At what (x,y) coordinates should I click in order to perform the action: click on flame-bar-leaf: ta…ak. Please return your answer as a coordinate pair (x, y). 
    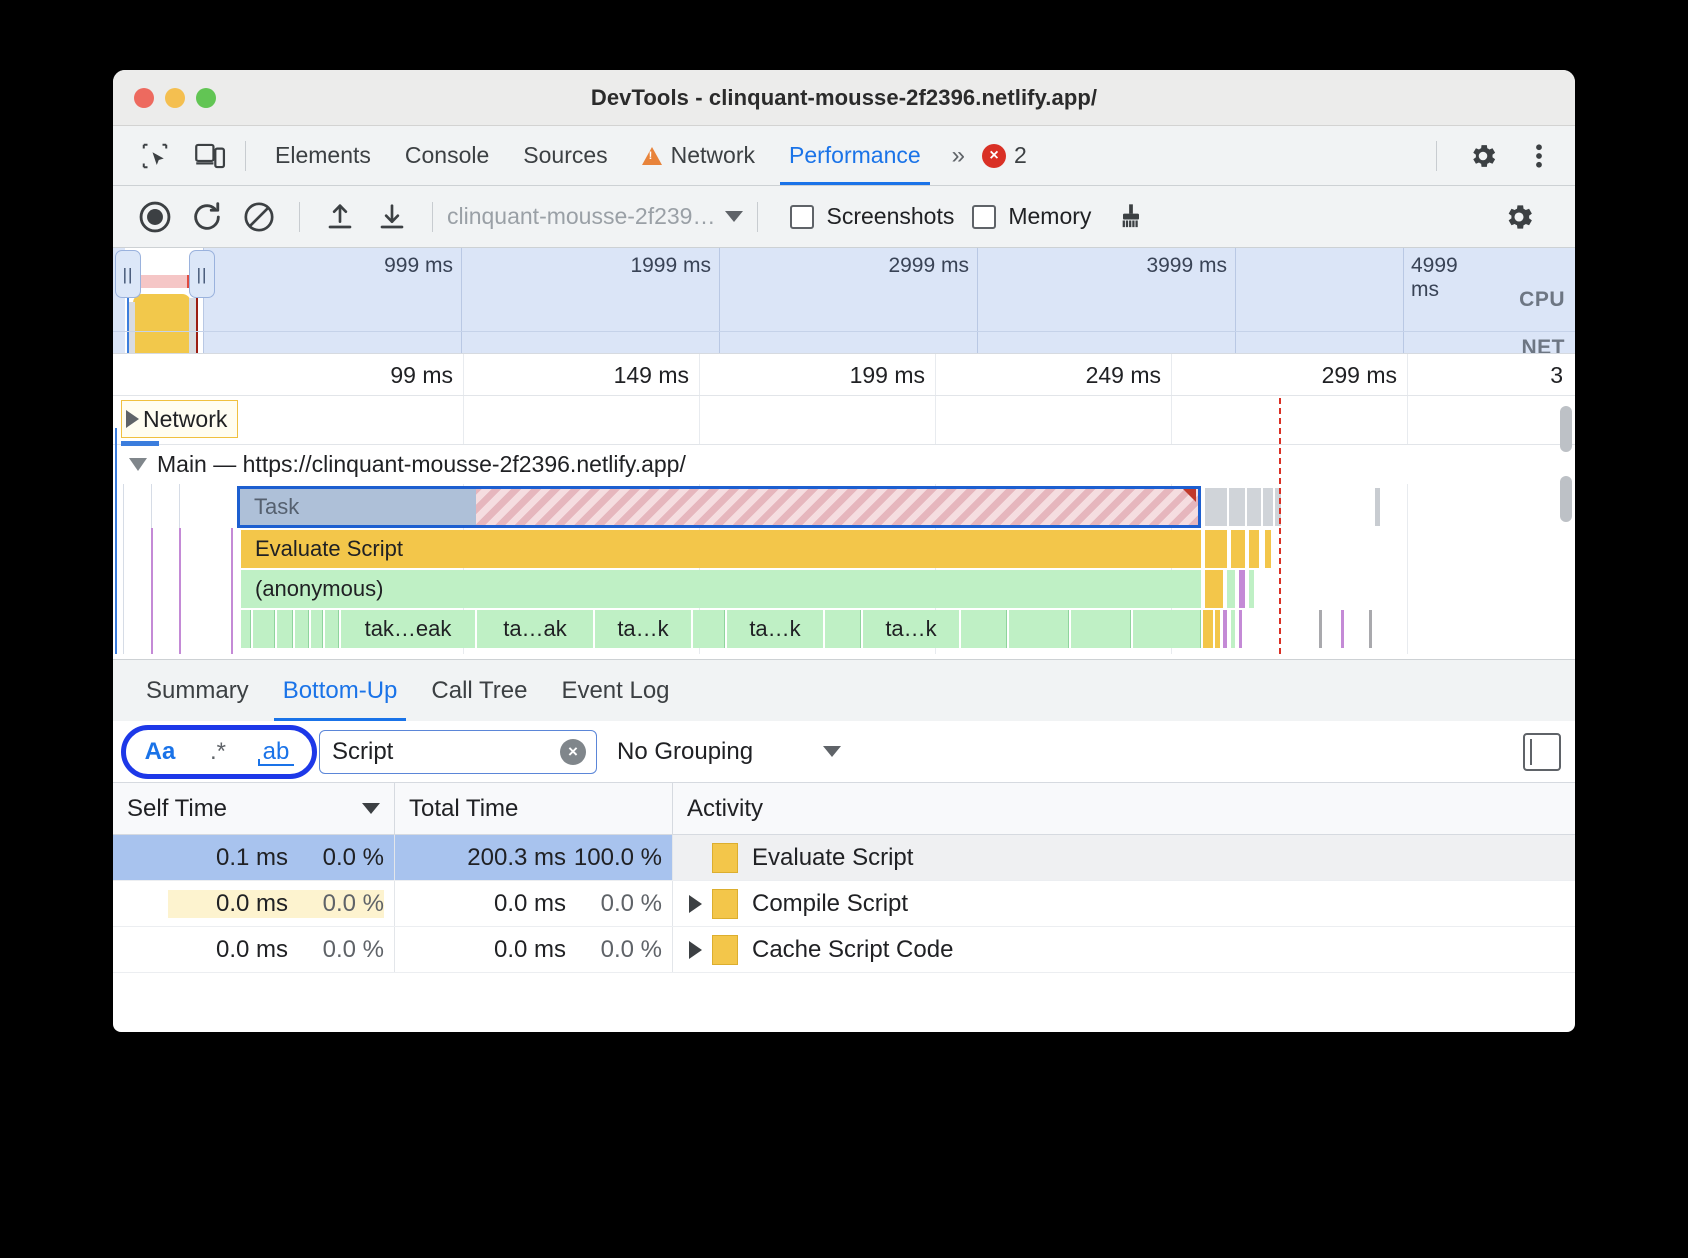
    Looking at the image, I should click on (535, 629).